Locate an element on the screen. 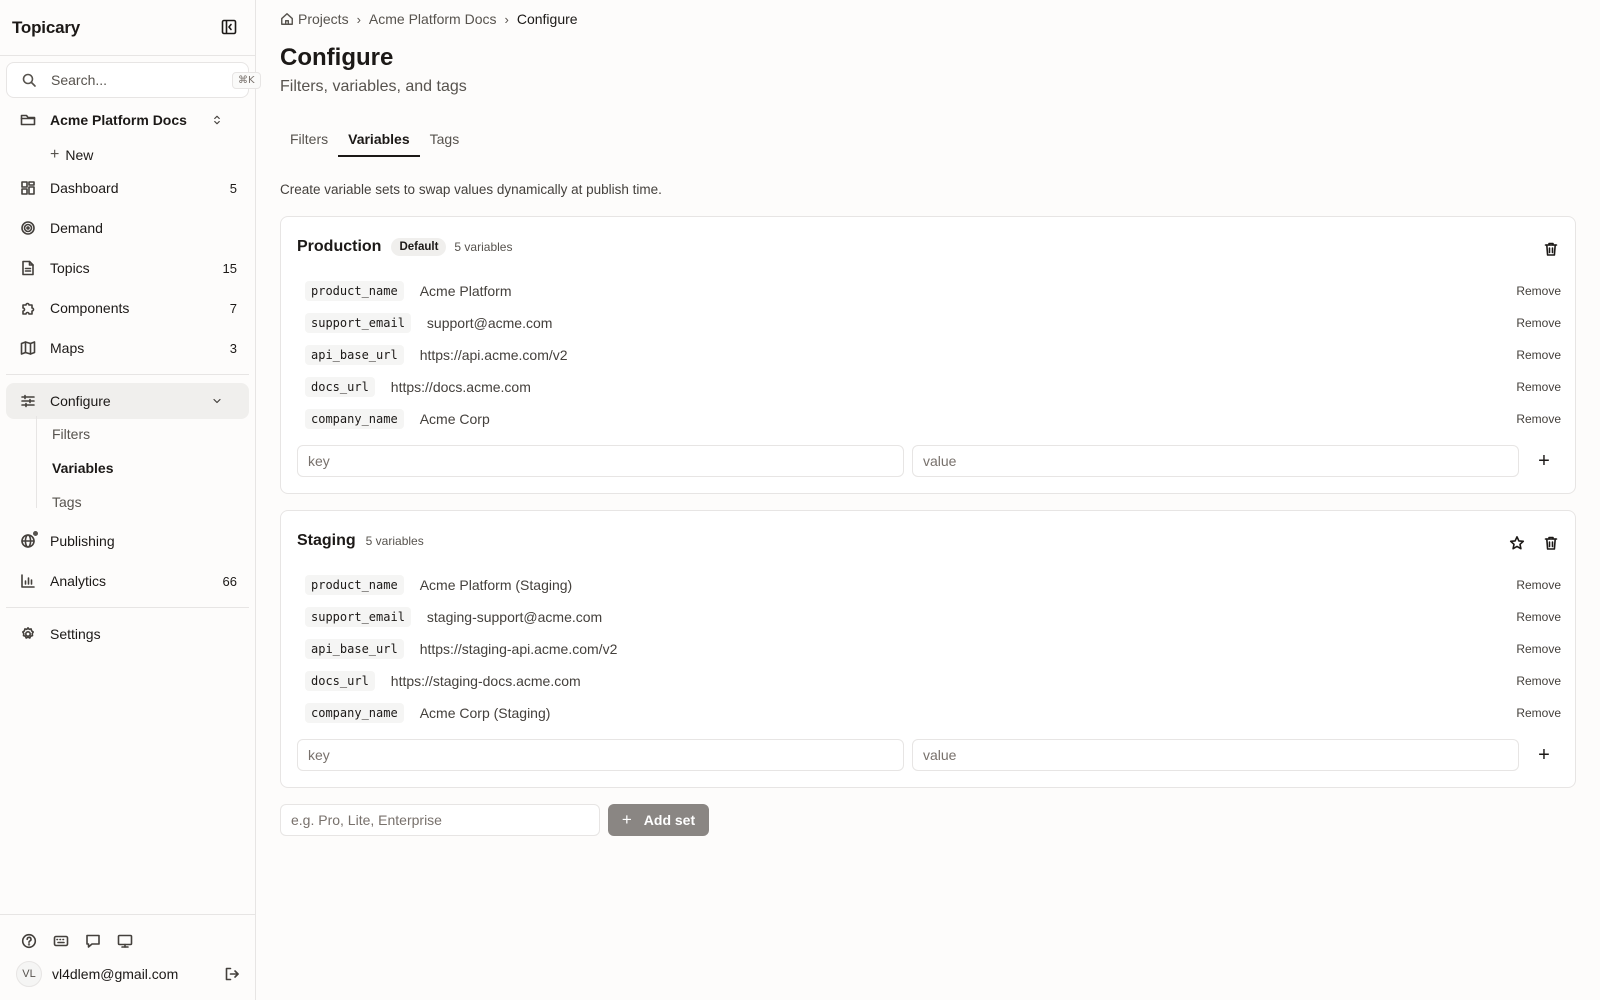 The height and width of the screenshot is (1000, 1600). card-header: Production Default 5 variables is located at coordinates (404, 247).